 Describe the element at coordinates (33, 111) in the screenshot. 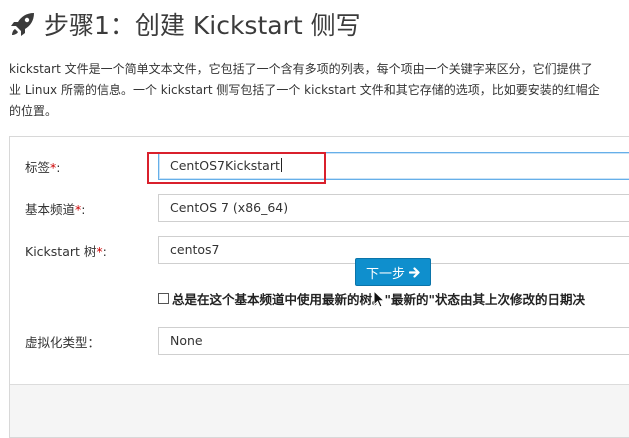

I see `intro-line-3: 的位置。` at that location.